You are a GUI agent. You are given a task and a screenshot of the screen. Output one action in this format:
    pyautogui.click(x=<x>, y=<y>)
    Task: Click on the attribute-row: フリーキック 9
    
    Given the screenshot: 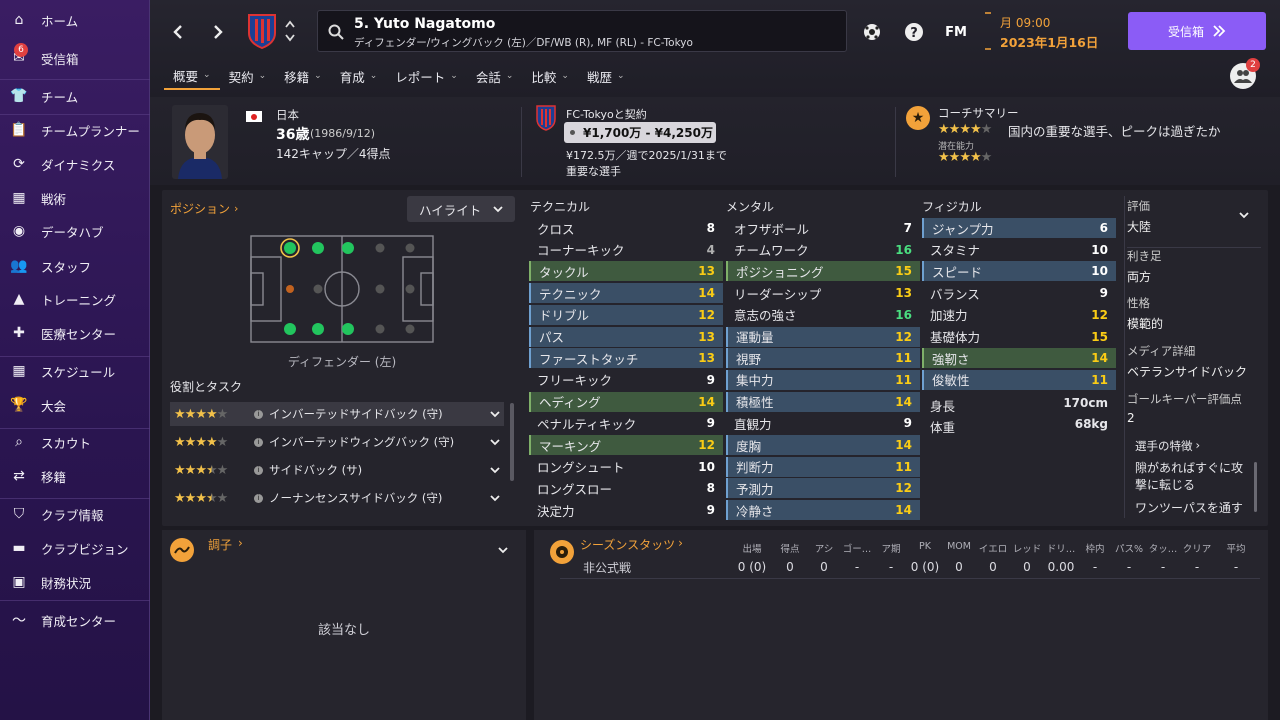 What is the action you would take?
    pyautogui.click(x=626, y=380)
    